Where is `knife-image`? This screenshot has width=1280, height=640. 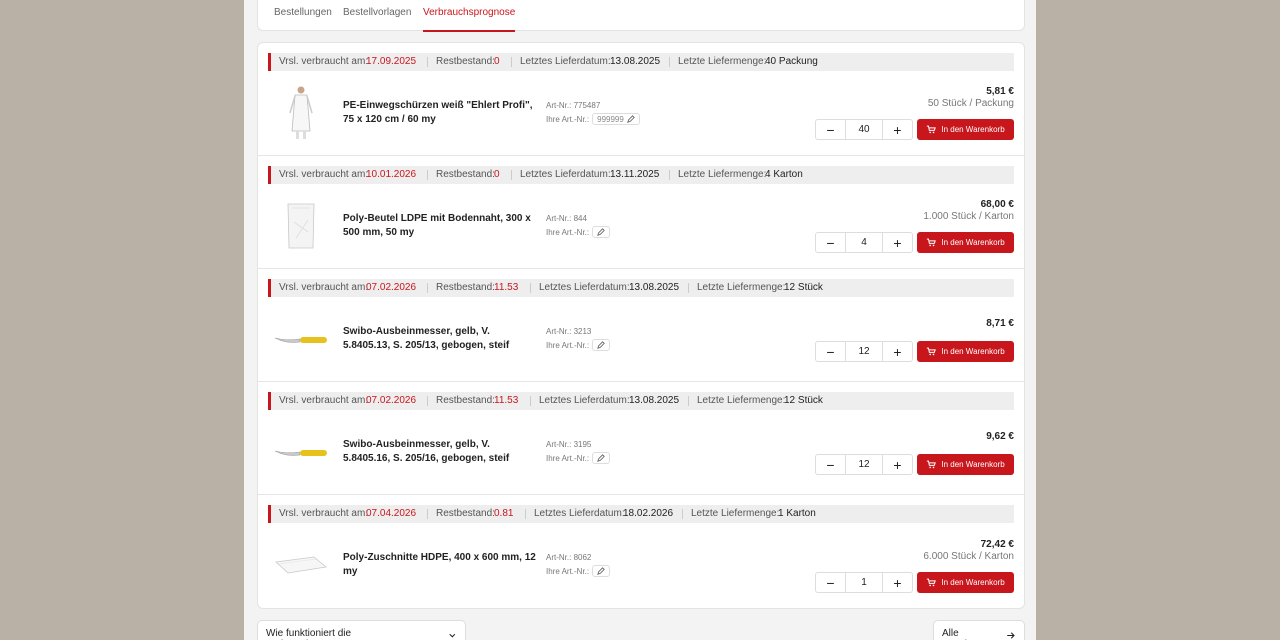 knife-image is located at coordinates (300, 340).